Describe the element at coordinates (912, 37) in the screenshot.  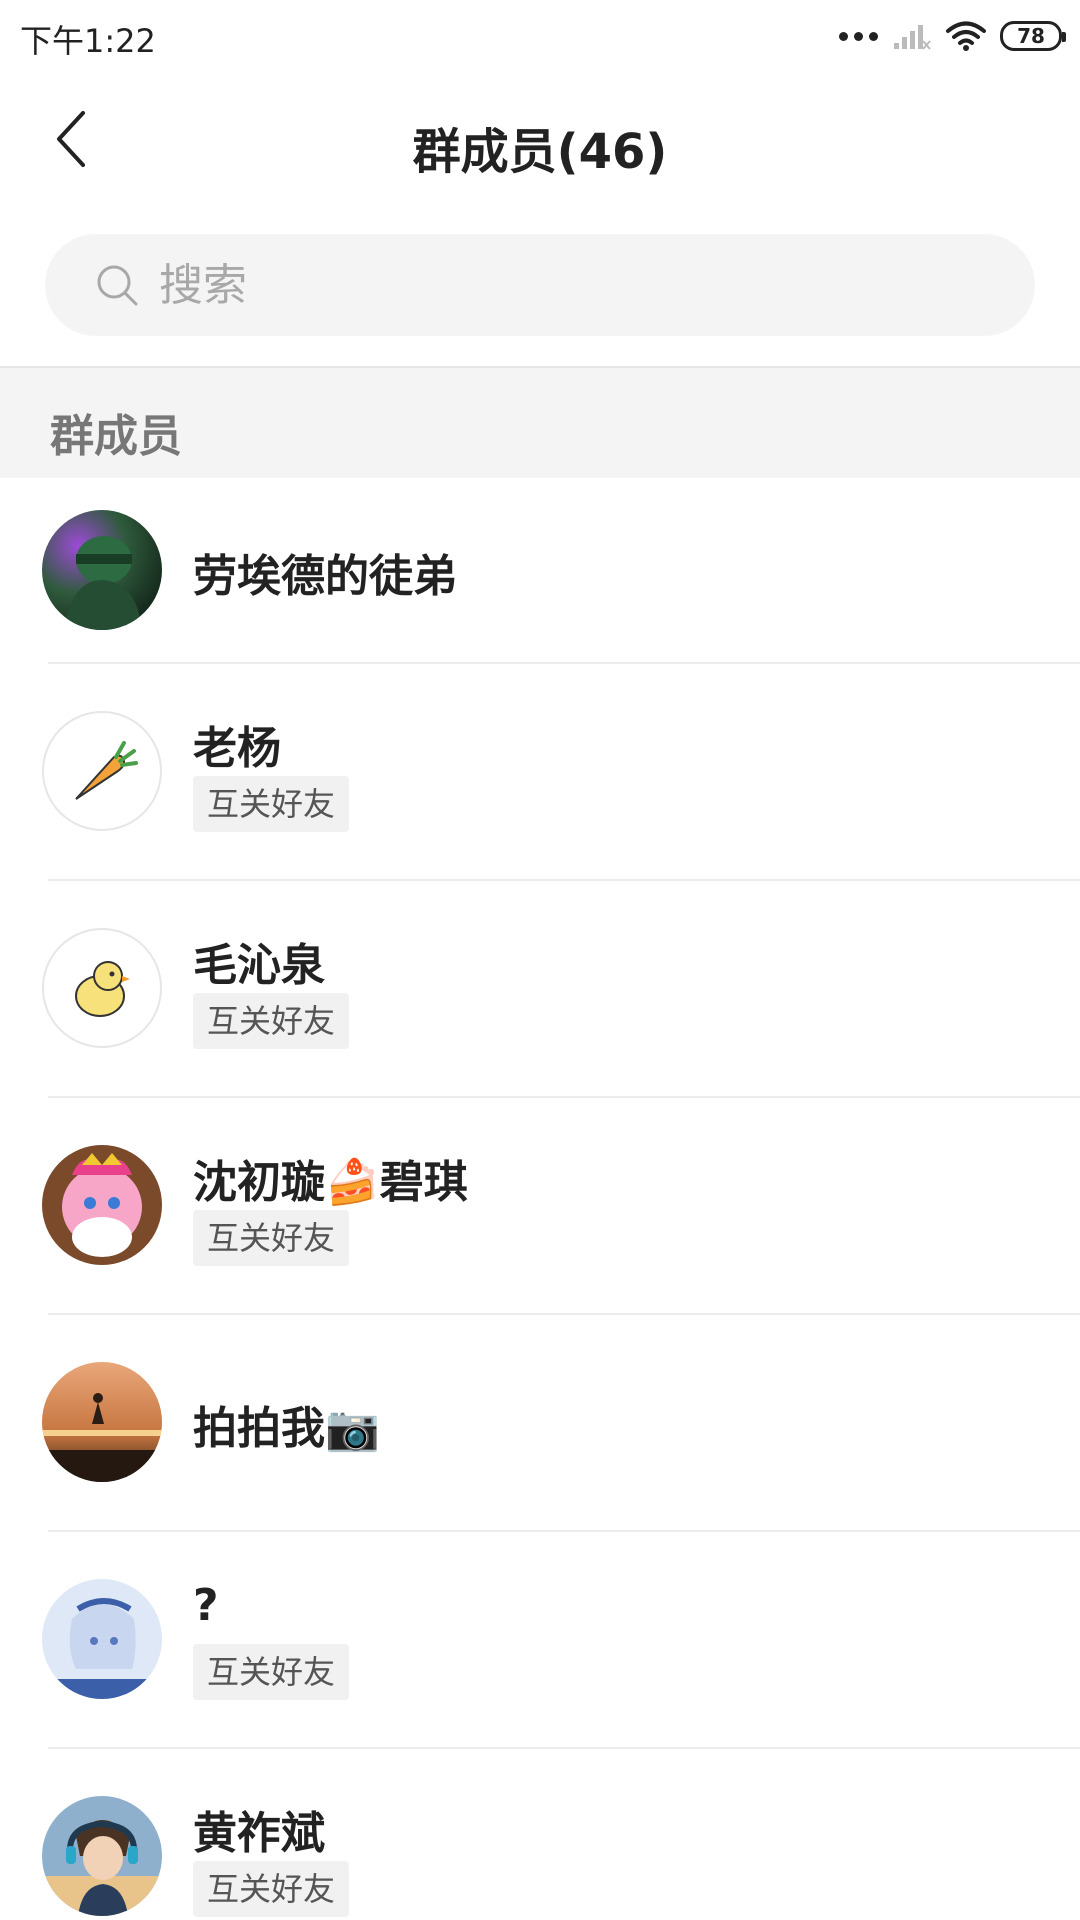
I see `signal-icon` at that location.